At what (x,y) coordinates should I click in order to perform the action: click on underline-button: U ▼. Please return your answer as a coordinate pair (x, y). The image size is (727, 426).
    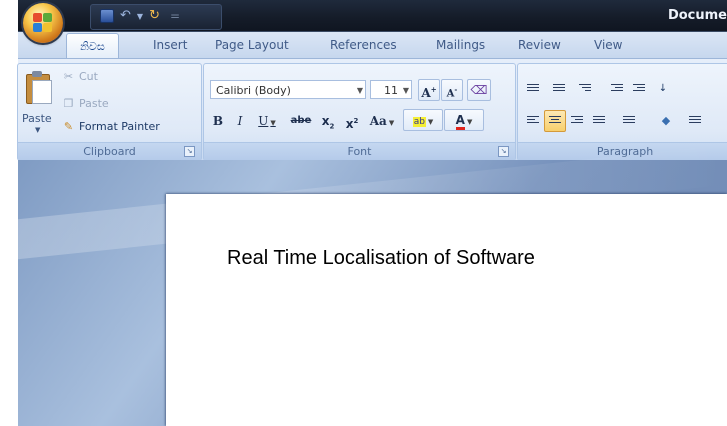
    Looking at the image, I should click on (267, 121).